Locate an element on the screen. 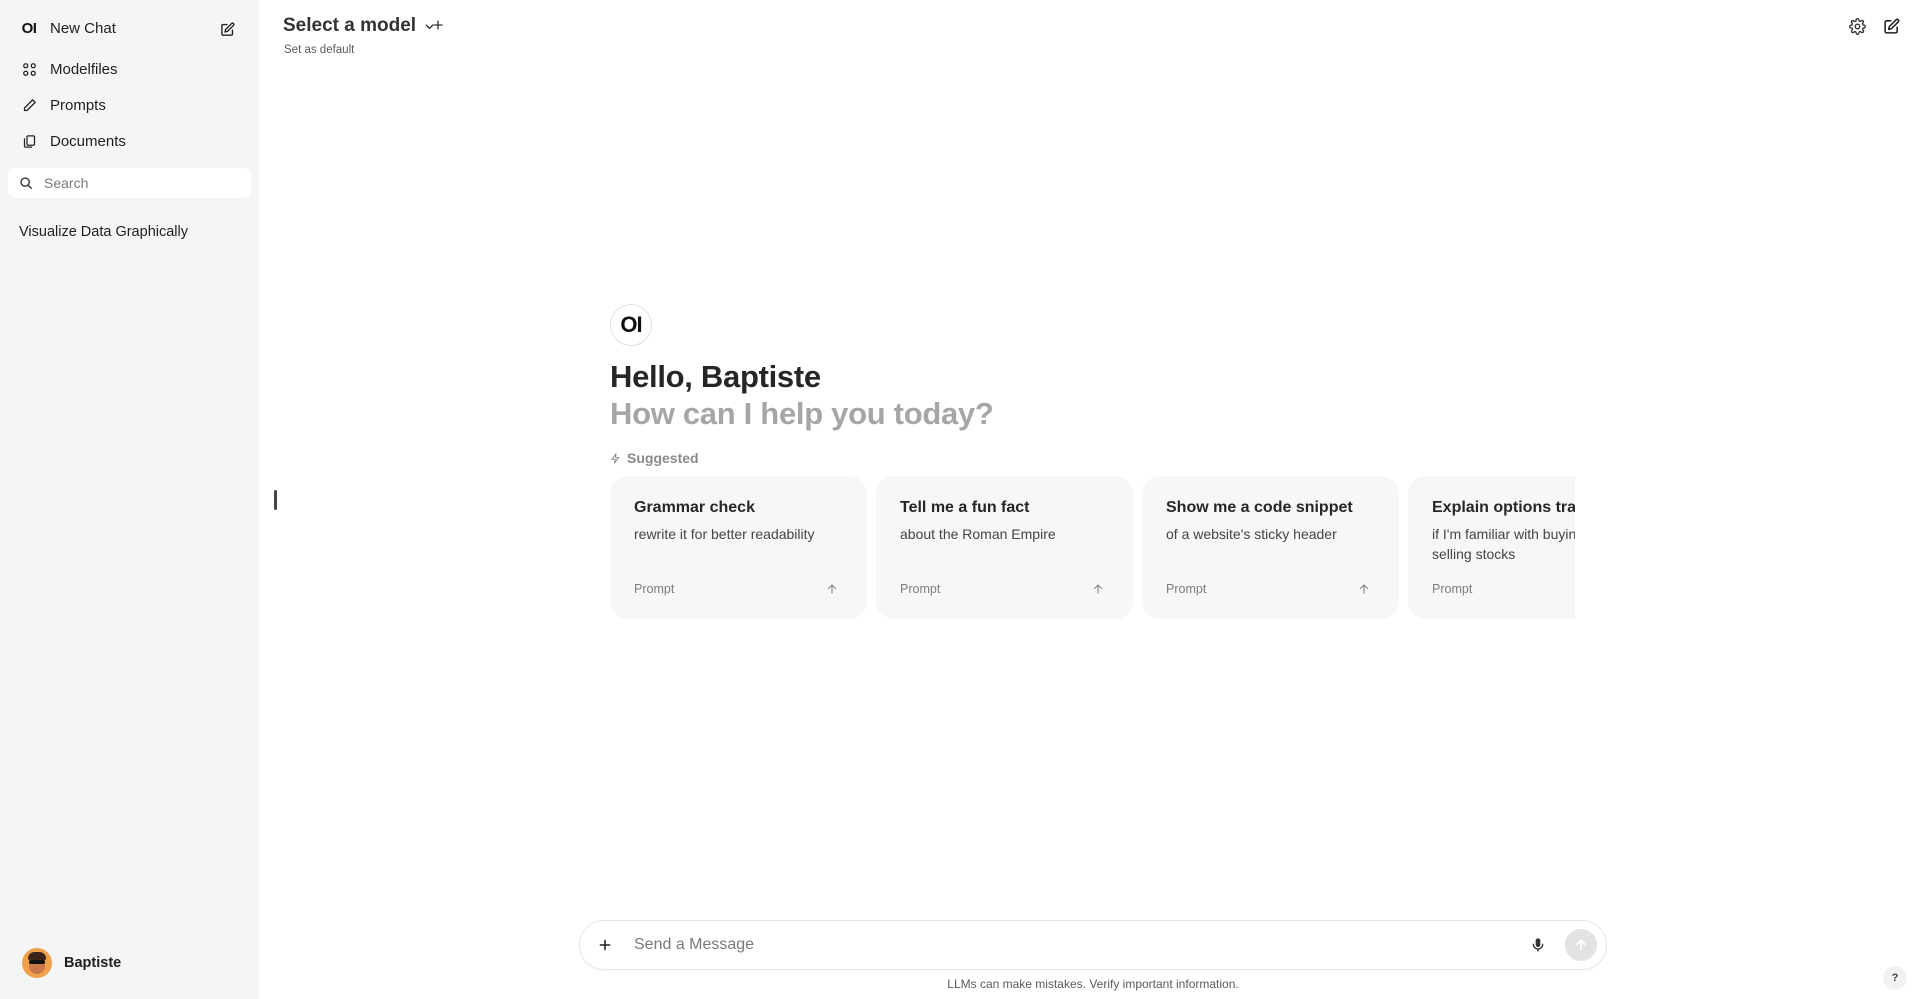 This screenshot has width=1919, height=999. suggestion-title: Explain options trading is located at coordinates (1503, 507).